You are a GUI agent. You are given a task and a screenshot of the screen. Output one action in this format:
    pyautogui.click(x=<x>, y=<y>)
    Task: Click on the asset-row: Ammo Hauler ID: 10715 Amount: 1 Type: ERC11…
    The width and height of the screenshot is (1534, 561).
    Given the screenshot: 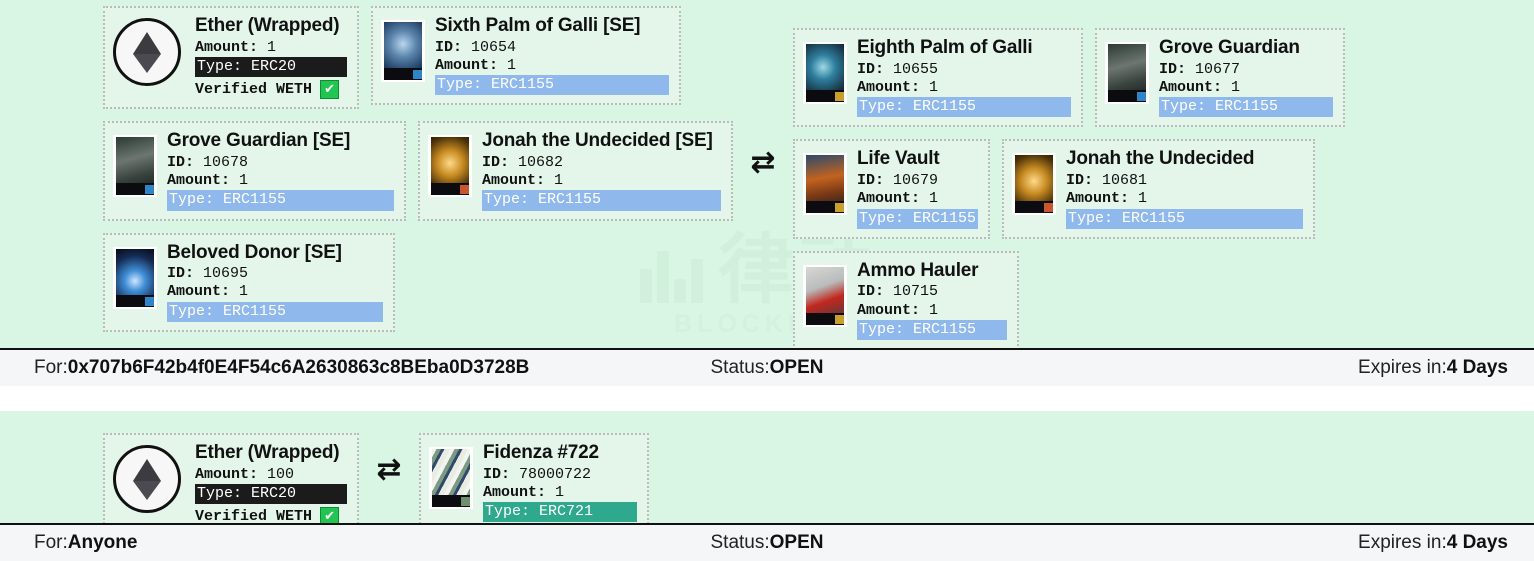 What is the action you would take?
    pyautogui.click(x=1069, y=296)
    